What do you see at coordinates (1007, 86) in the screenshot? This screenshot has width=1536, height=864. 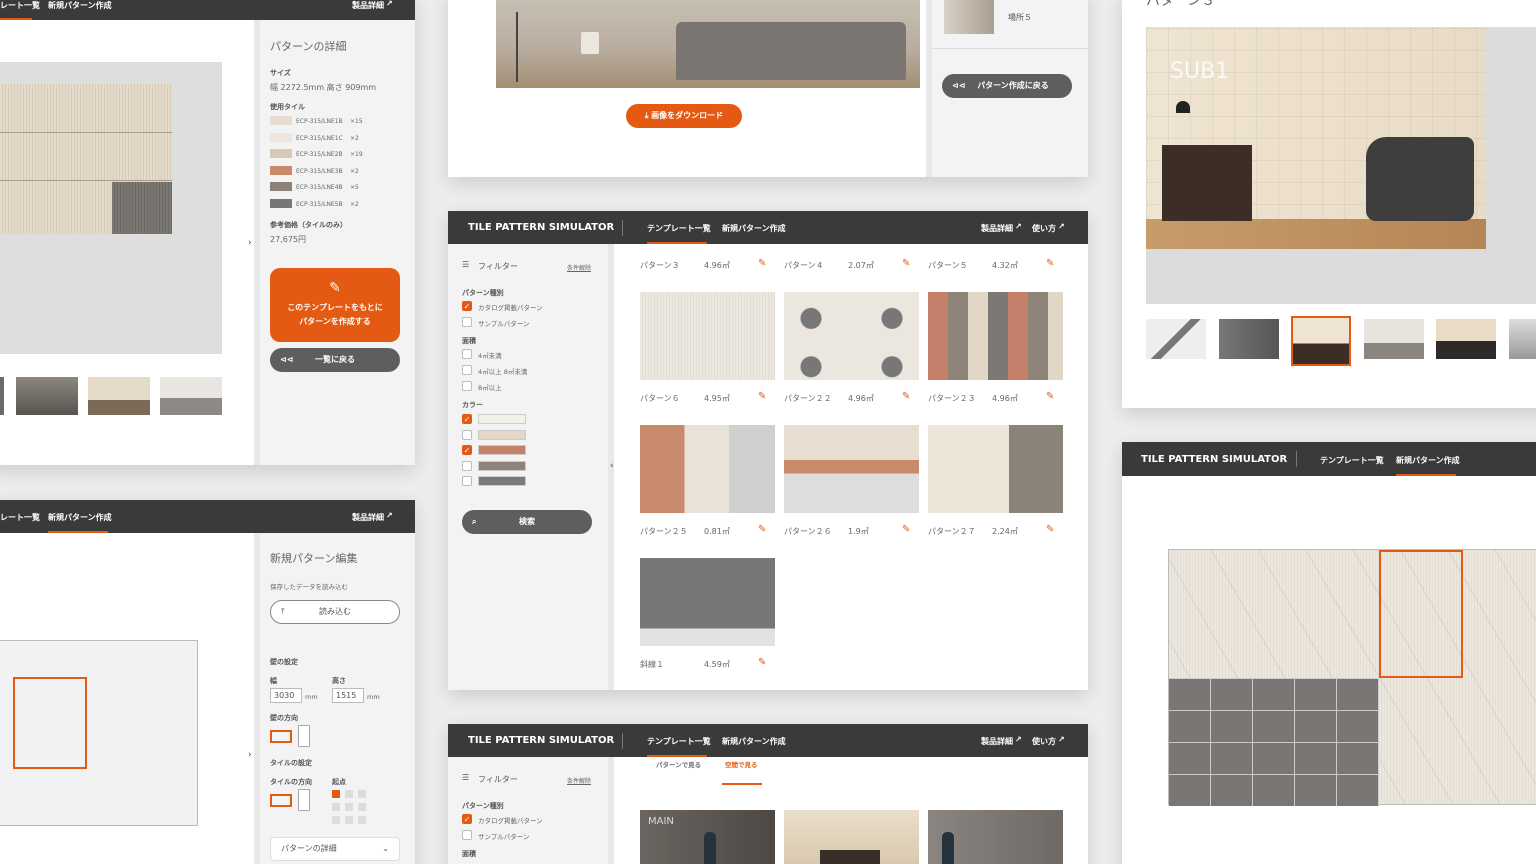 I see `back-to-create-button: ⊲⊲ パターン作成に戻る` at bounding box center [1007, 86].